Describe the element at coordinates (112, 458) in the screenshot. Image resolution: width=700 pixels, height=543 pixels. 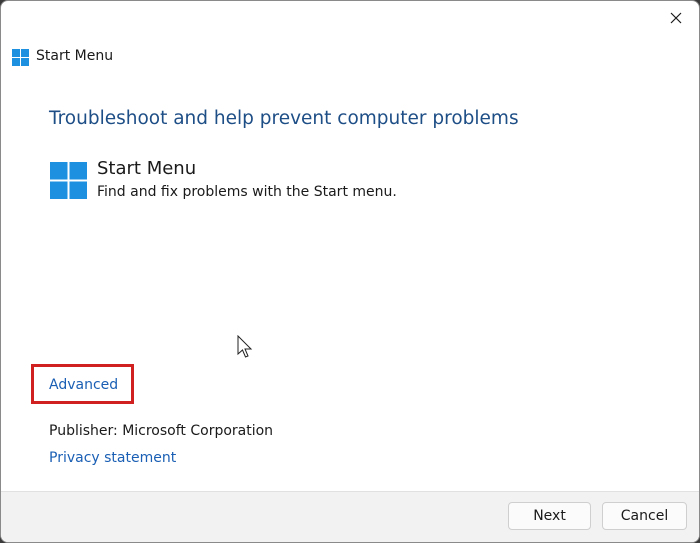
I see `privacy-statement-link: Privacy statement` at that location.